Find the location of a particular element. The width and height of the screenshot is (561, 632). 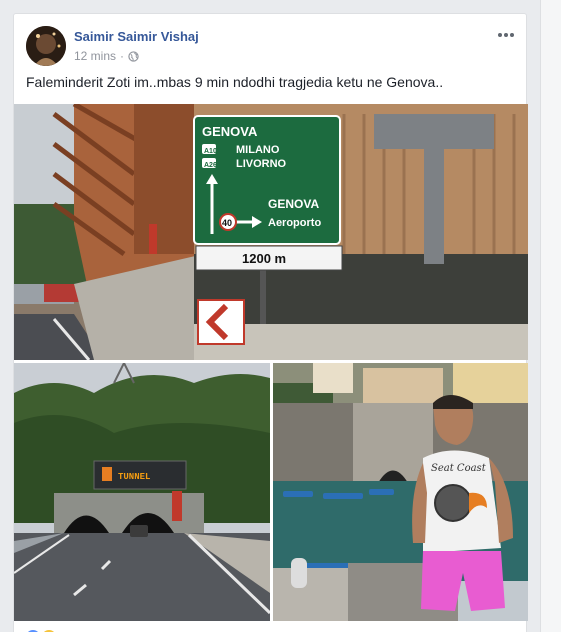

globe-icon is located at coordinates (133, 56).